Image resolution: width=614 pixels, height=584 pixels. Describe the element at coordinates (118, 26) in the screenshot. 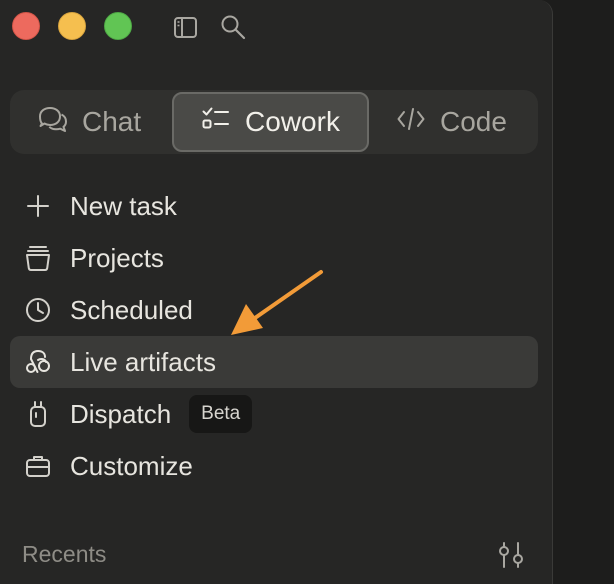

I see `zoom-button` at that location.